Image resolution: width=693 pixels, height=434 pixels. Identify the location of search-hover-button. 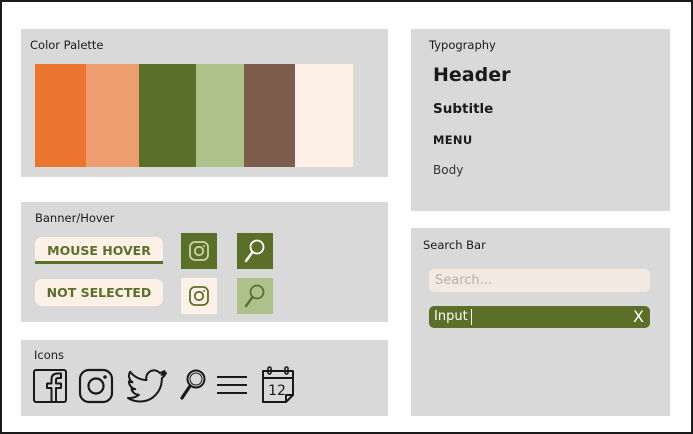
(255, 251).